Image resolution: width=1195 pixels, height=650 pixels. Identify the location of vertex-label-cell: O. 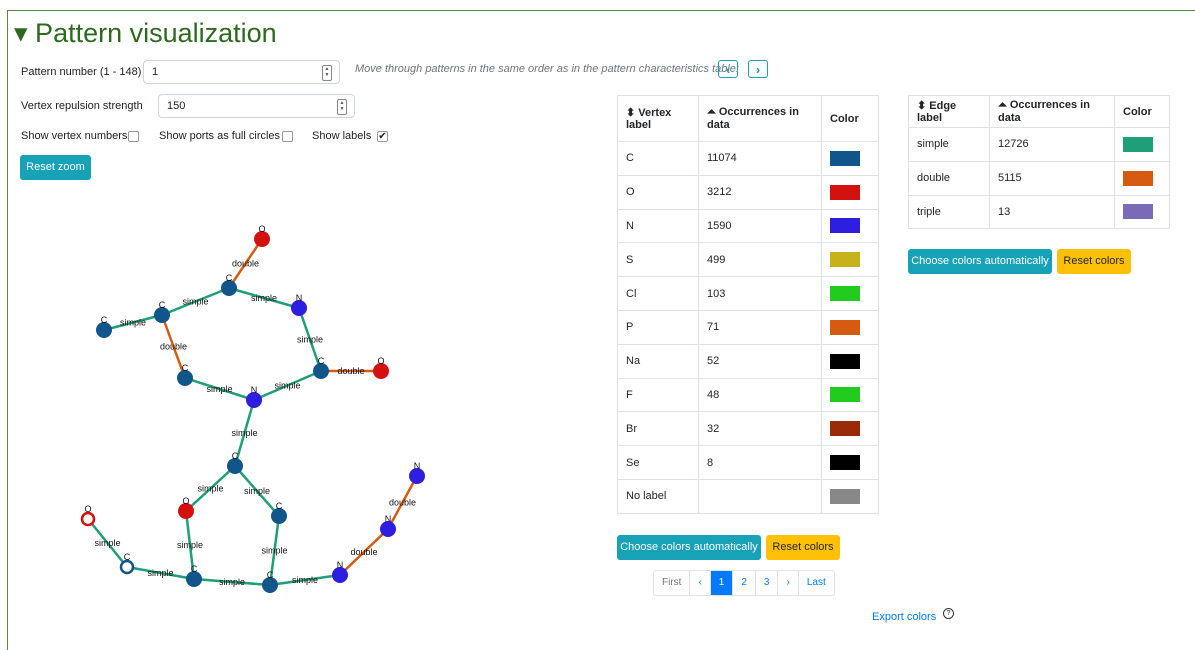
(658, 192).